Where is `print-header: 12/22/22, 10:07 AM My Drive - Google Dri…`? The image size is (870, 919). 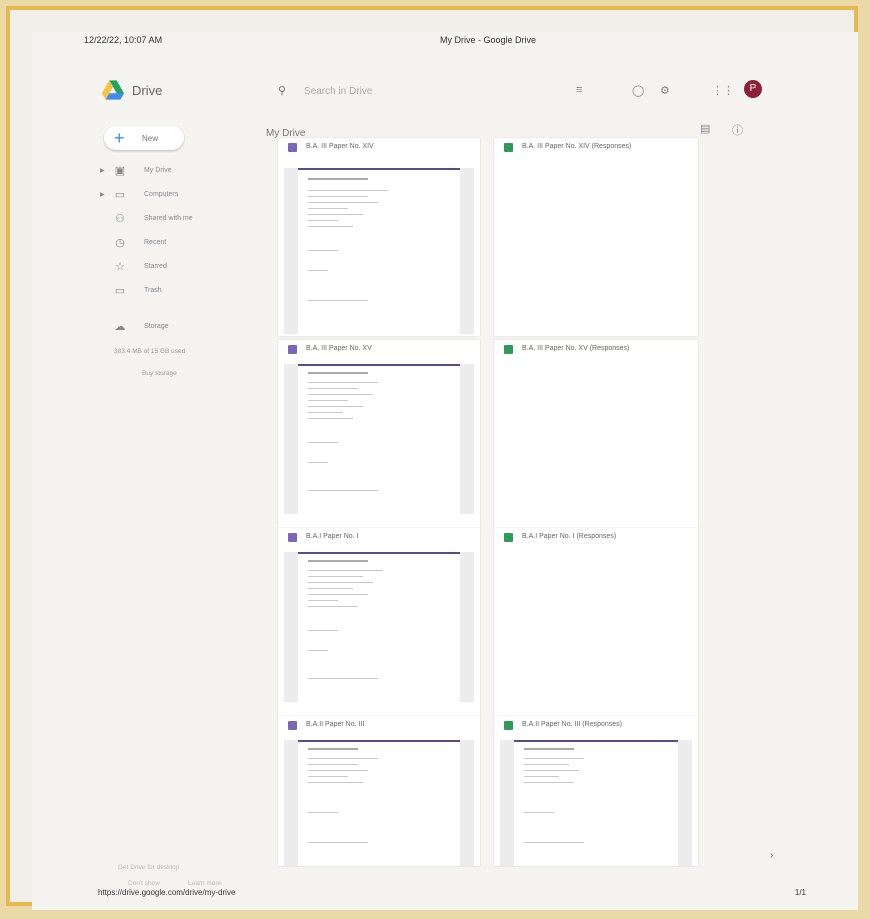 print-header: 12/22/22, 10:07 AM My Drive - Google Dri… is located at coordinates (445, 44).